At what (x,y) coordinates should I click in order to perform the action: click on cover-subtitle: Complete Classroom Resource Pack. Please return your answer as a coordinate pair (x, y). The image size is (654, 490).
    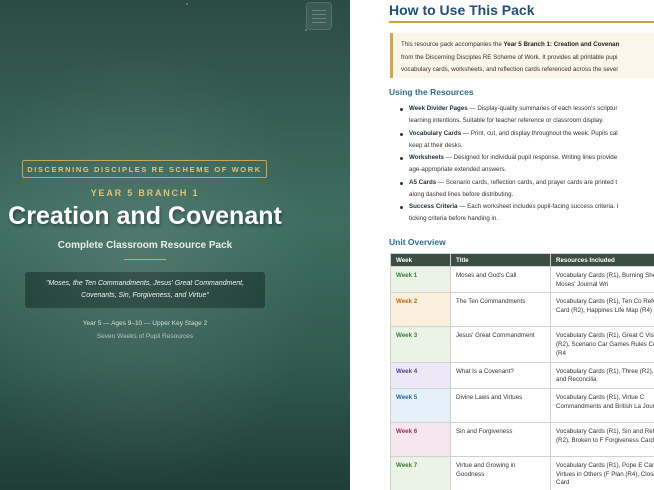
    Looking at the image, I should click on (145, 245).